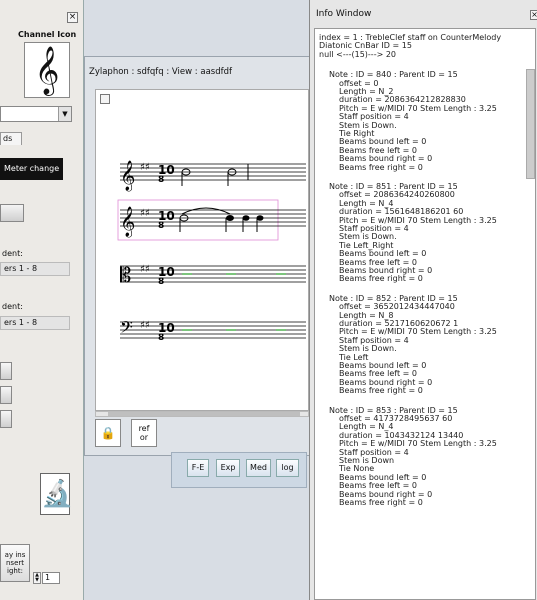  I want to click on insert-label-1: ay ins, so click(15, 555).